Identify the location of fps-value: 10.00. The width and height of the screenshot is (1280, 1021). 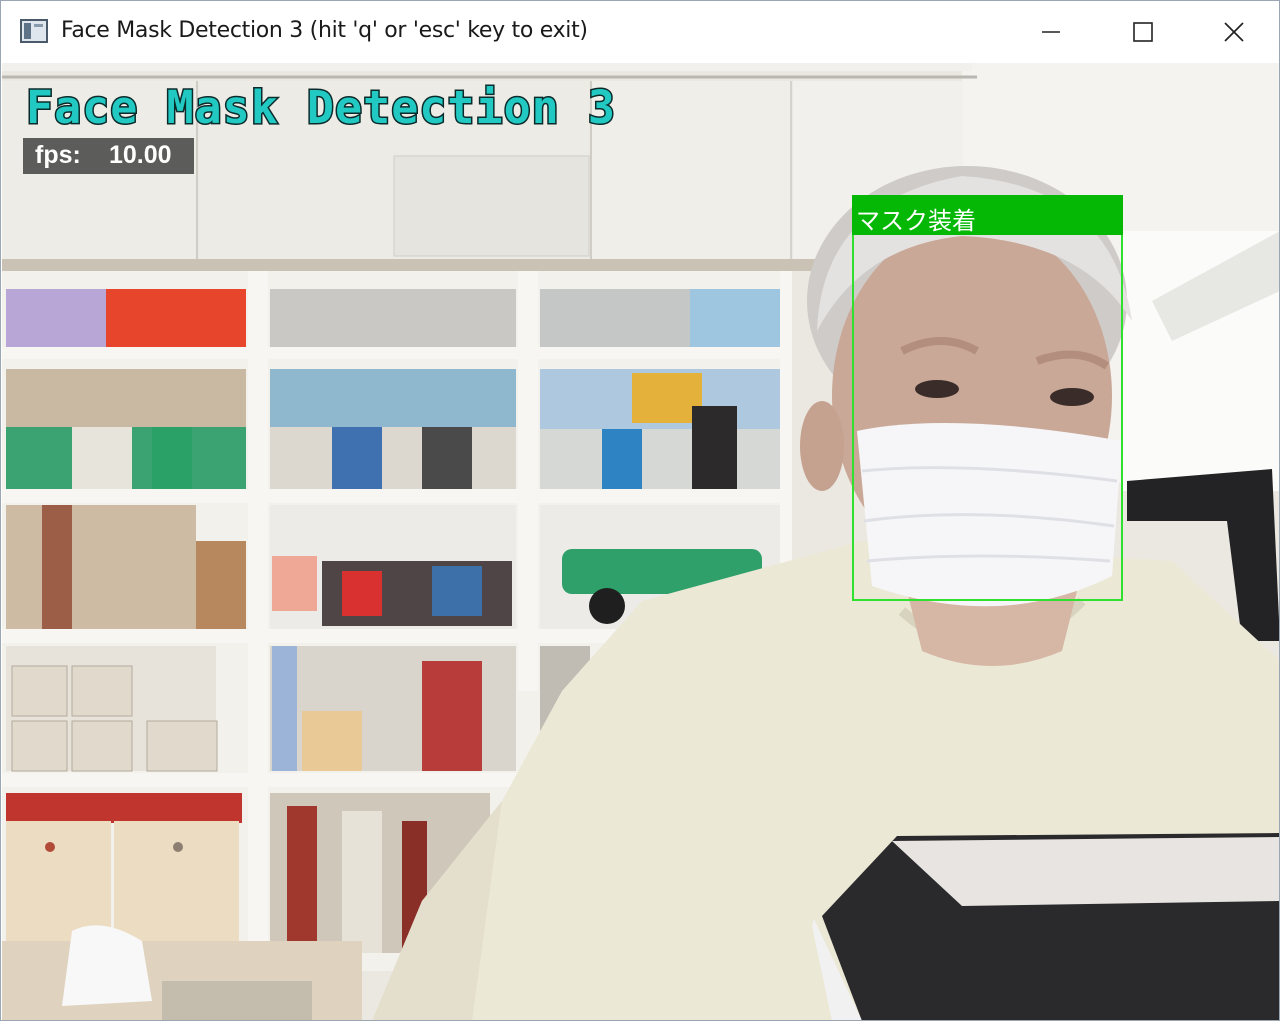
(140, 155).